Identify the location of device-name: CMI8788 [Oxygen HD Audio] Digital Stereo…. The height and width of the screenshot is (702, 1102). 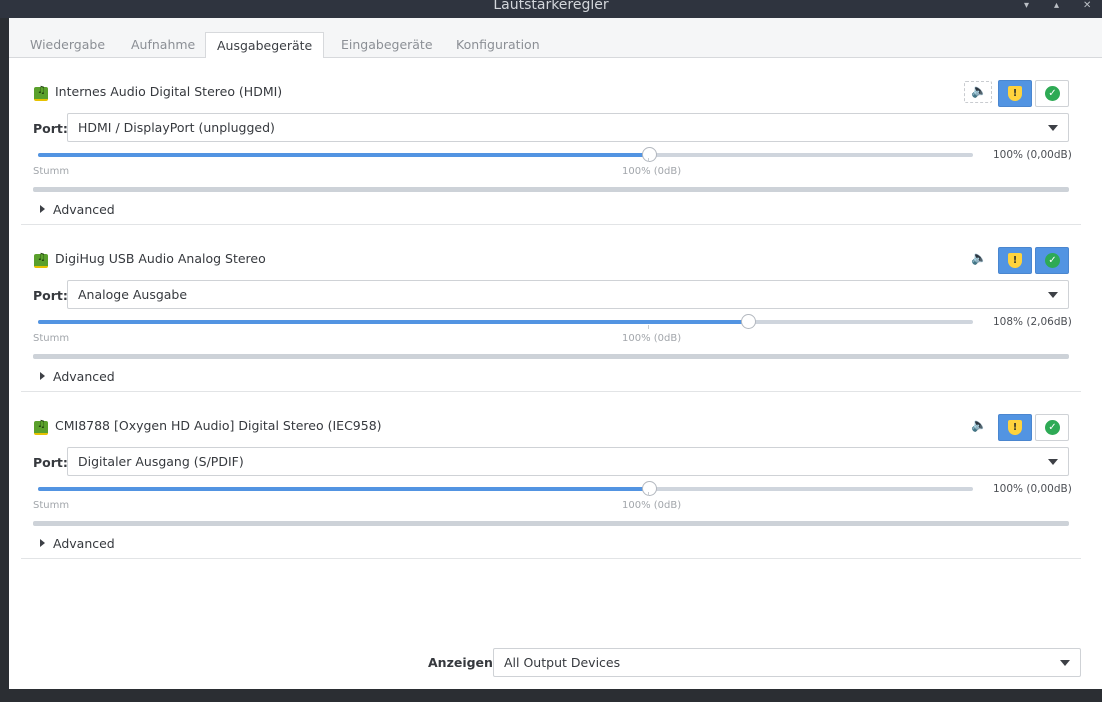
(218, 425).